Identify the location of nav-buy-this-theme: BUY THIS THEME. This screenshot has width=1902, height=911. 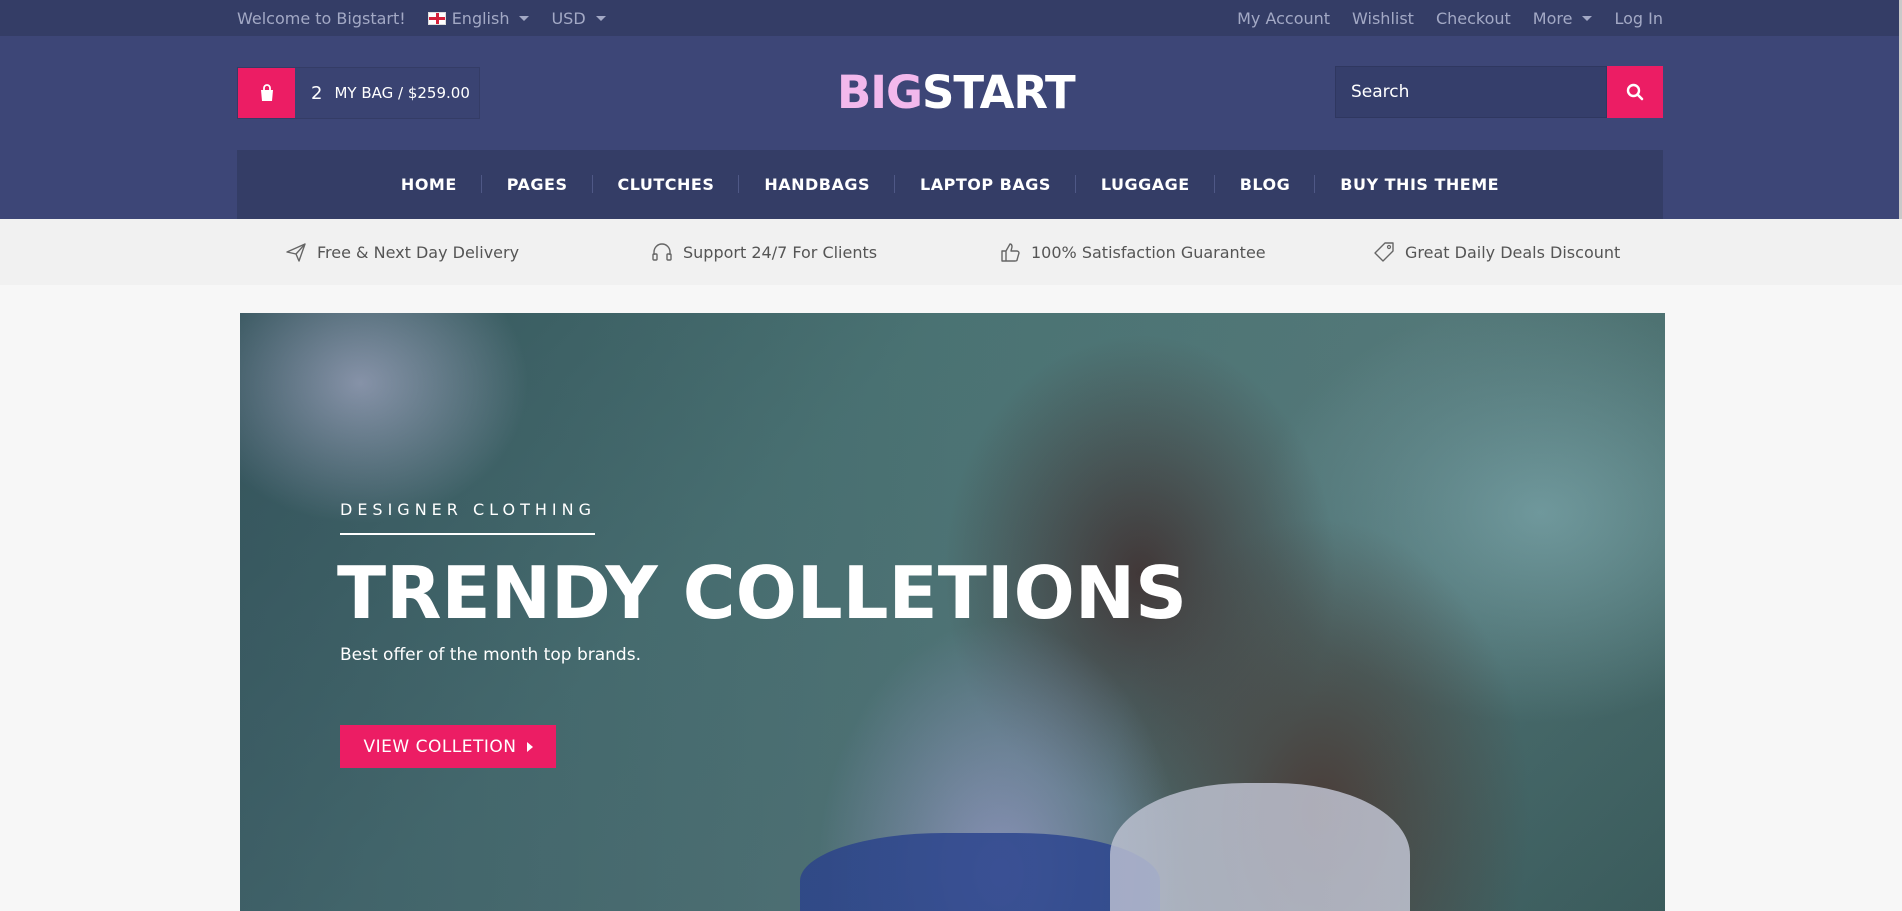
(1419, 184).